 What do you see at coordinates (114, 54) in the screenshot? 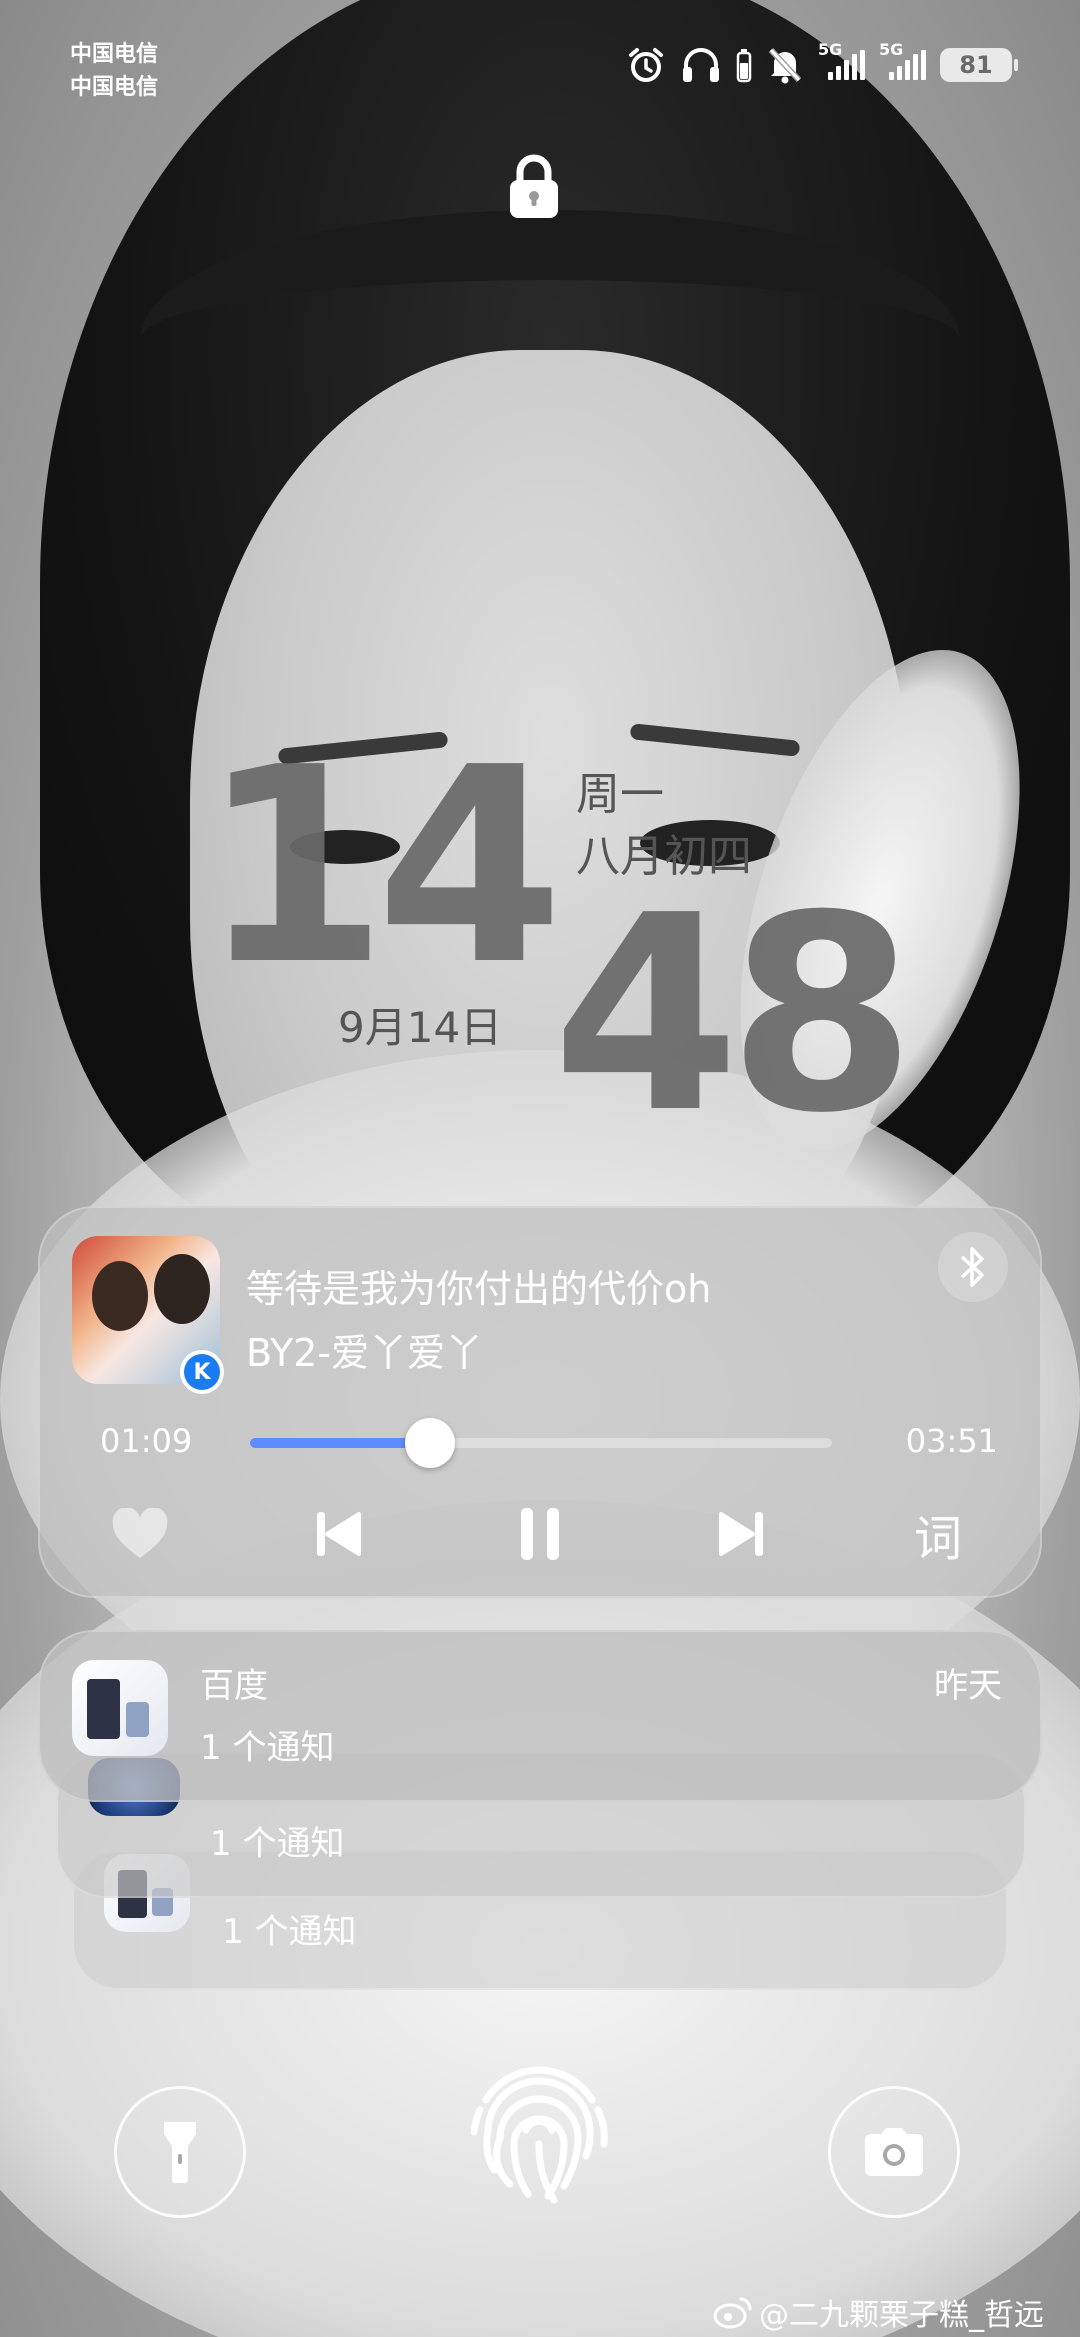
I see `carrier-1: 中国电信` at bounding box center [114, 54].